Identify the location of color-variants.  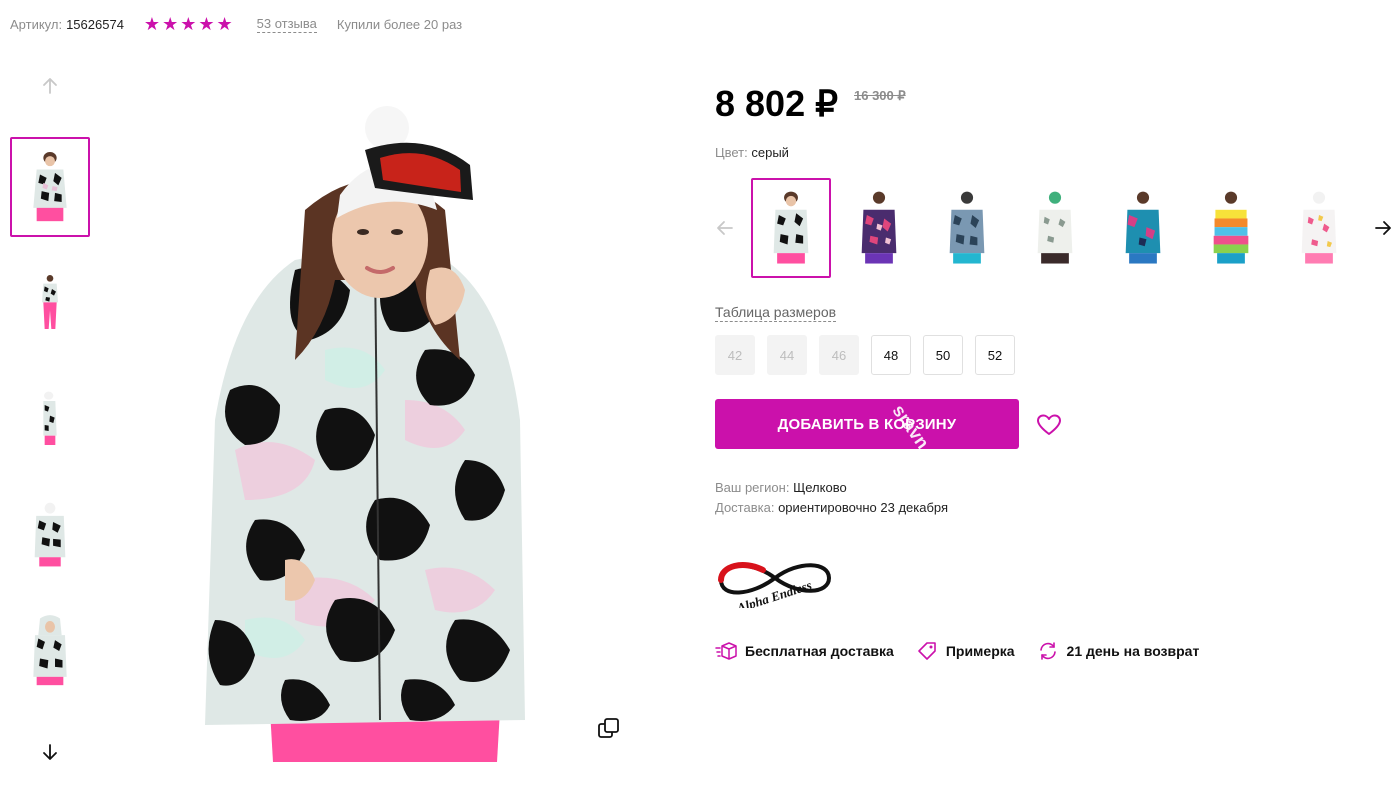
(1054, 228).